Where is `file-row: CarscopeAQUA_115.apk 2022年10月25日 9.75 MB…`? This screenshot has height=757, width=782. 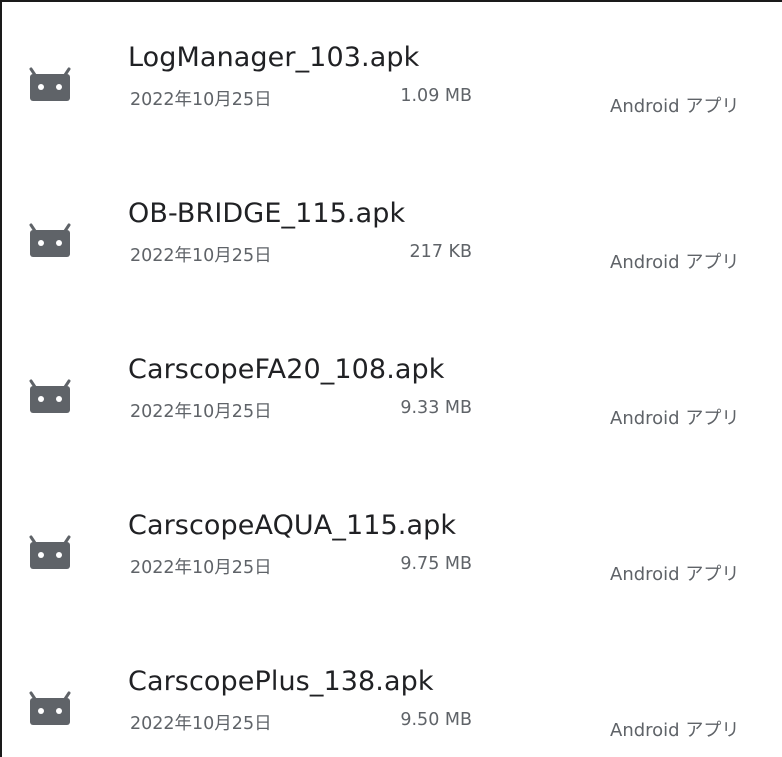 file-row: CarscopeAQUA_115.apk 2022年10月25日 9.75 MB… is located at coordinates (392, 560).